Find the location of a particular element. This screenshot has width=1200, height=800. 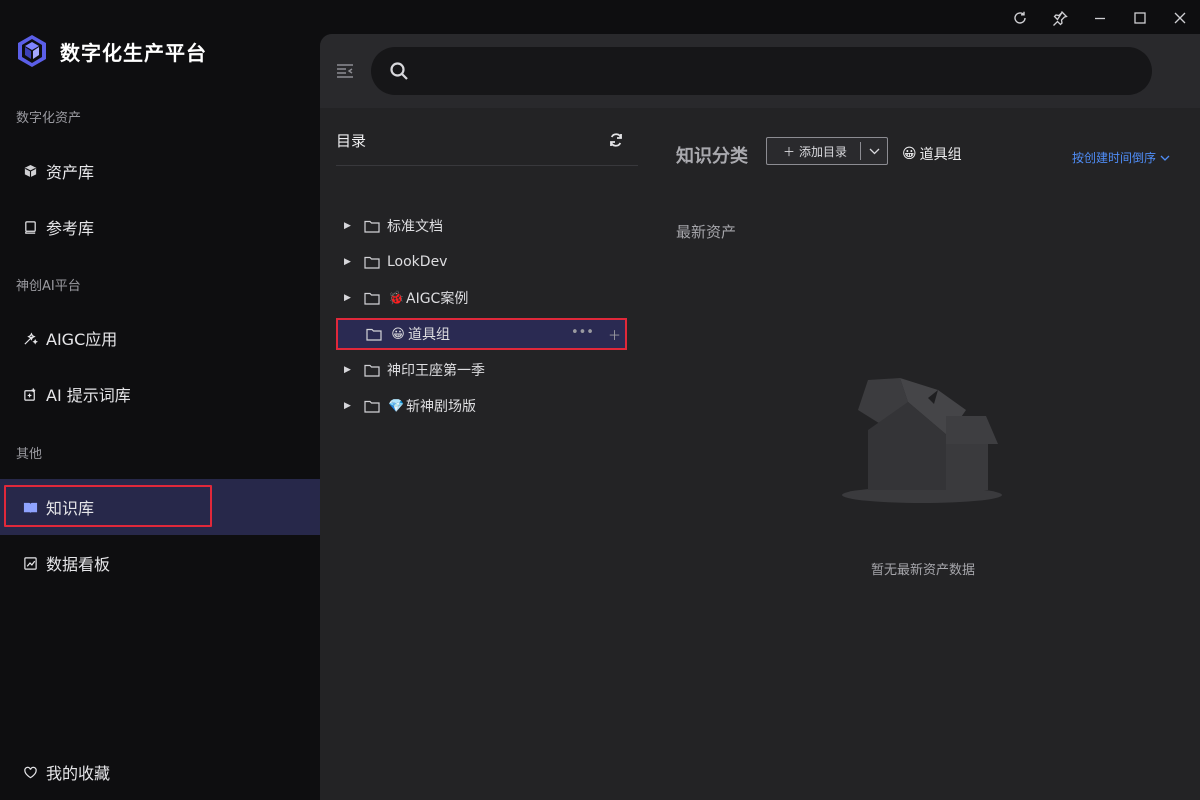

knowledge-category-title: 知识分类 is located at coordinates (712, 156).